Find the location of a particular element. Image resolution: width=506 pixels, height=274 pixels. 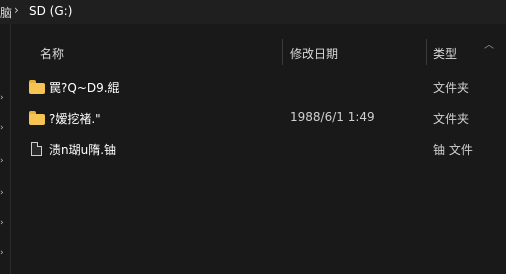

breadcrumb-chevron-icon: › is located at coordinates (16, 10).